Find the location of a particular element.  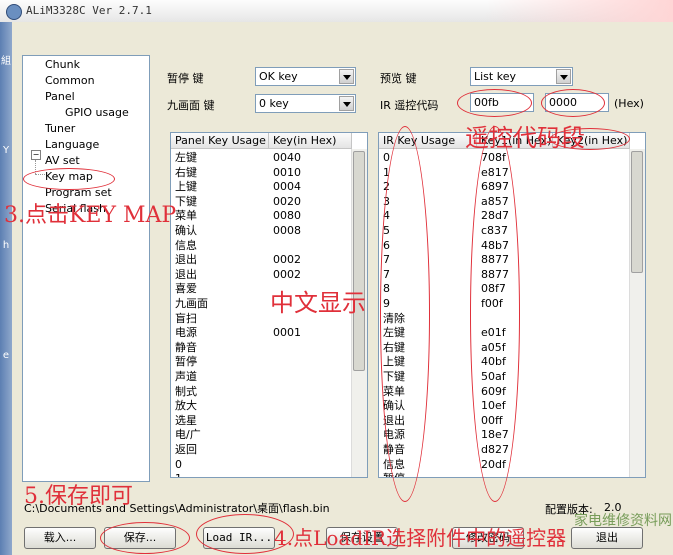

tree-item-language: Language is located at coordinates (72, 144).